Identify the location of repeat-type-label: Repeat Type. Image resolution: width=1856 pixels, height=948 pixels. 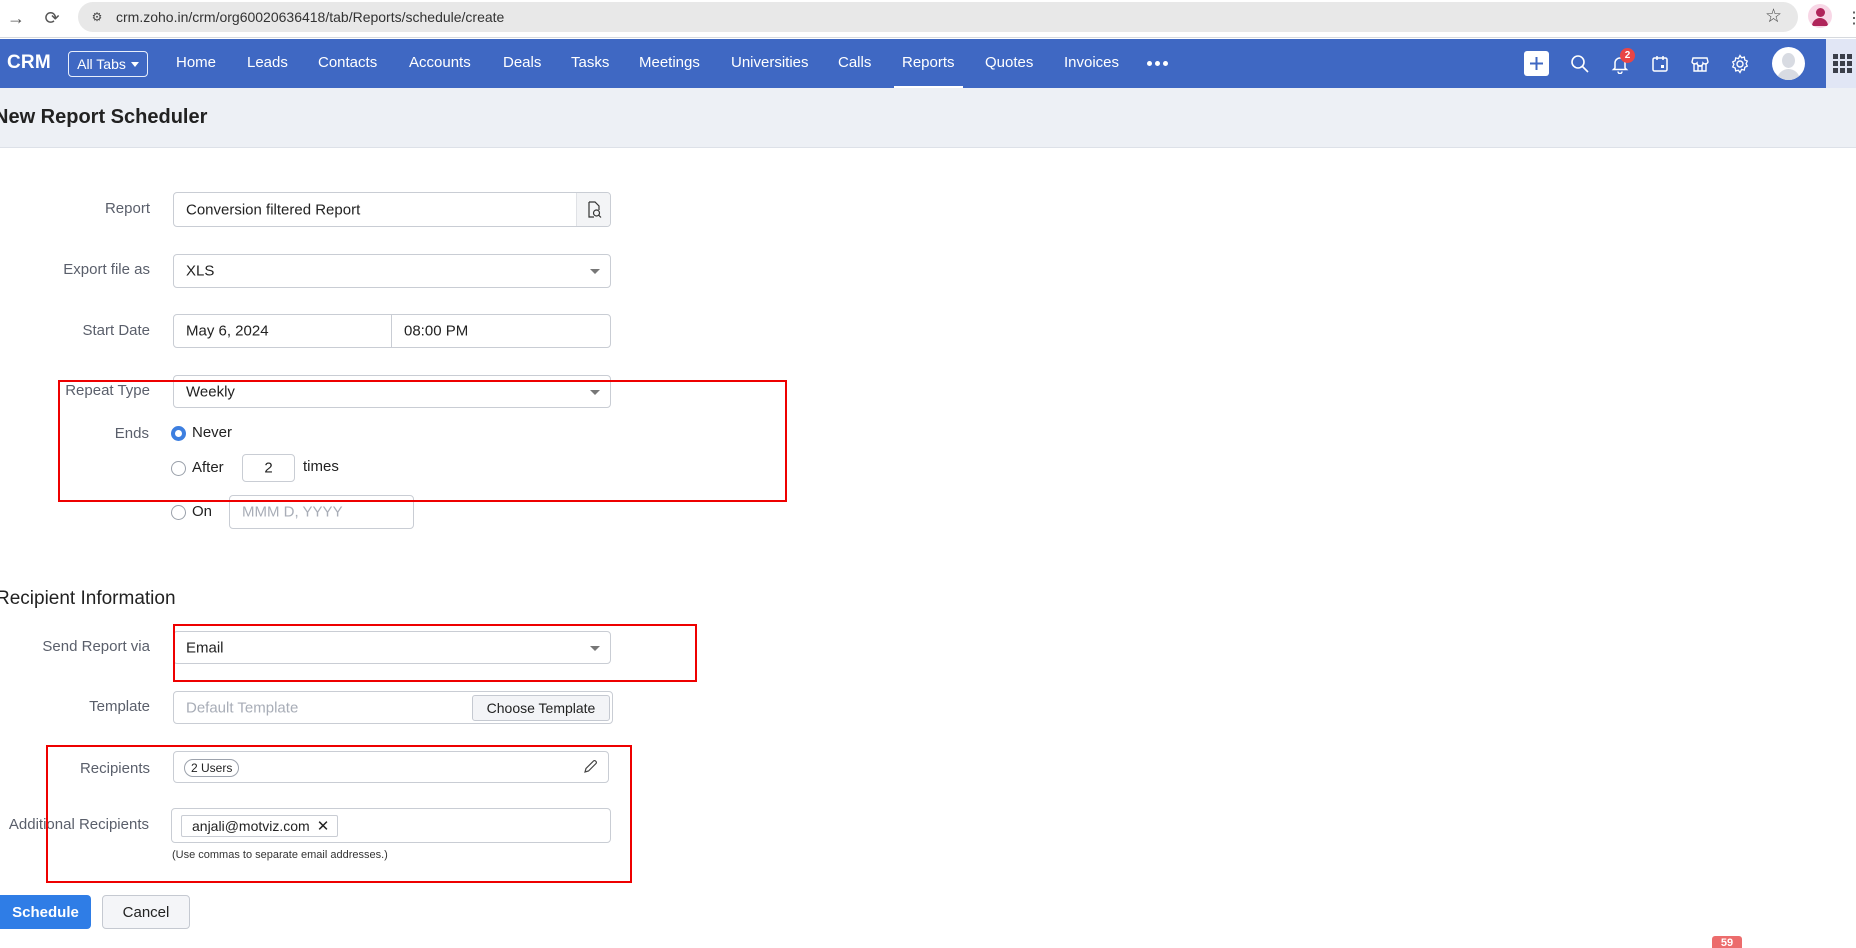
(107, 390).